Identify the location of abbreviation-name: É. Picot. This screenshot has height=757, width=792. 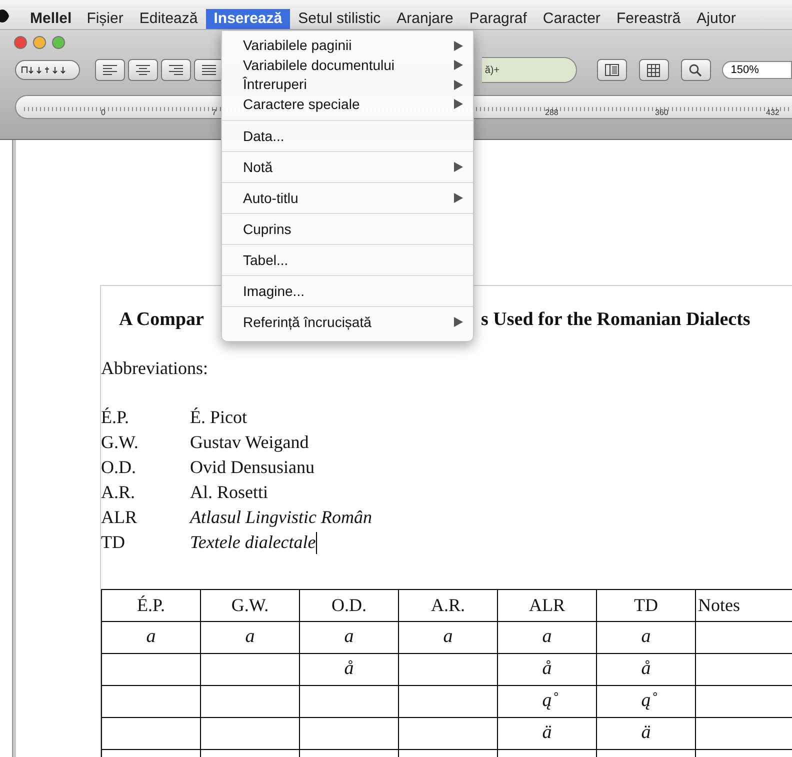
(218, 417).